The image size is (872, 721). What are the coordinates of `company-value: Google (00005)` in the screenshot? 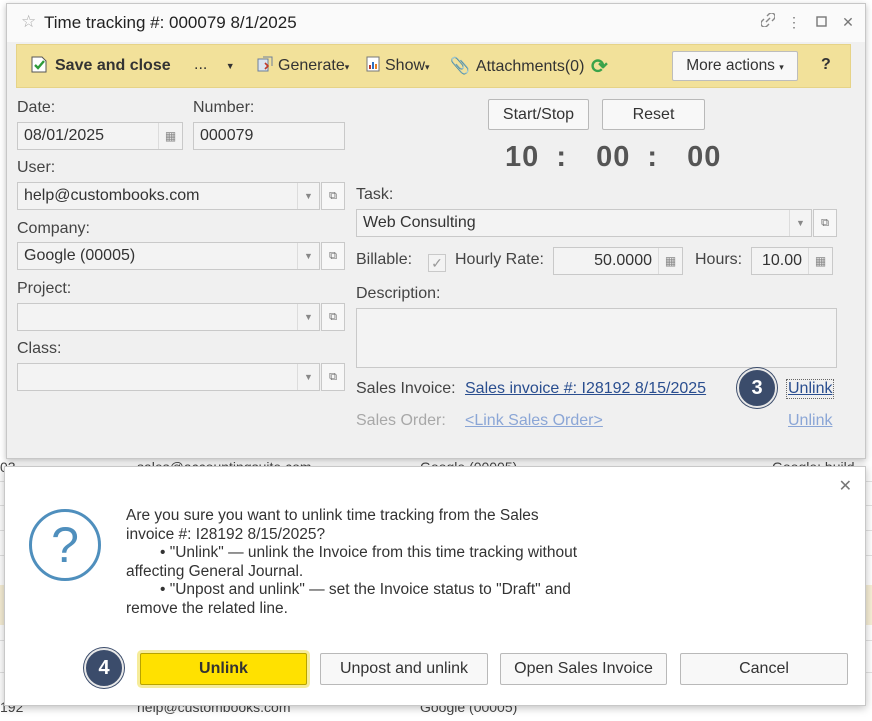 It's located at (80, 255).